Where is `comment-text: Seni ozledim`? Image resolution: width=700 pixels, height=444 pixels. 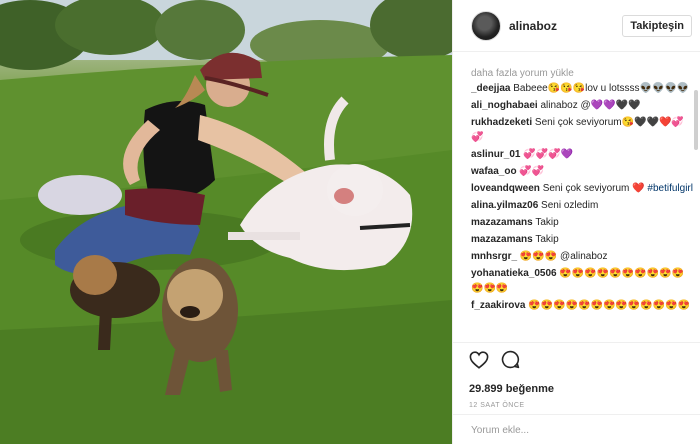
comment-text: Seni ozledim is located at coordinates (570, 205).